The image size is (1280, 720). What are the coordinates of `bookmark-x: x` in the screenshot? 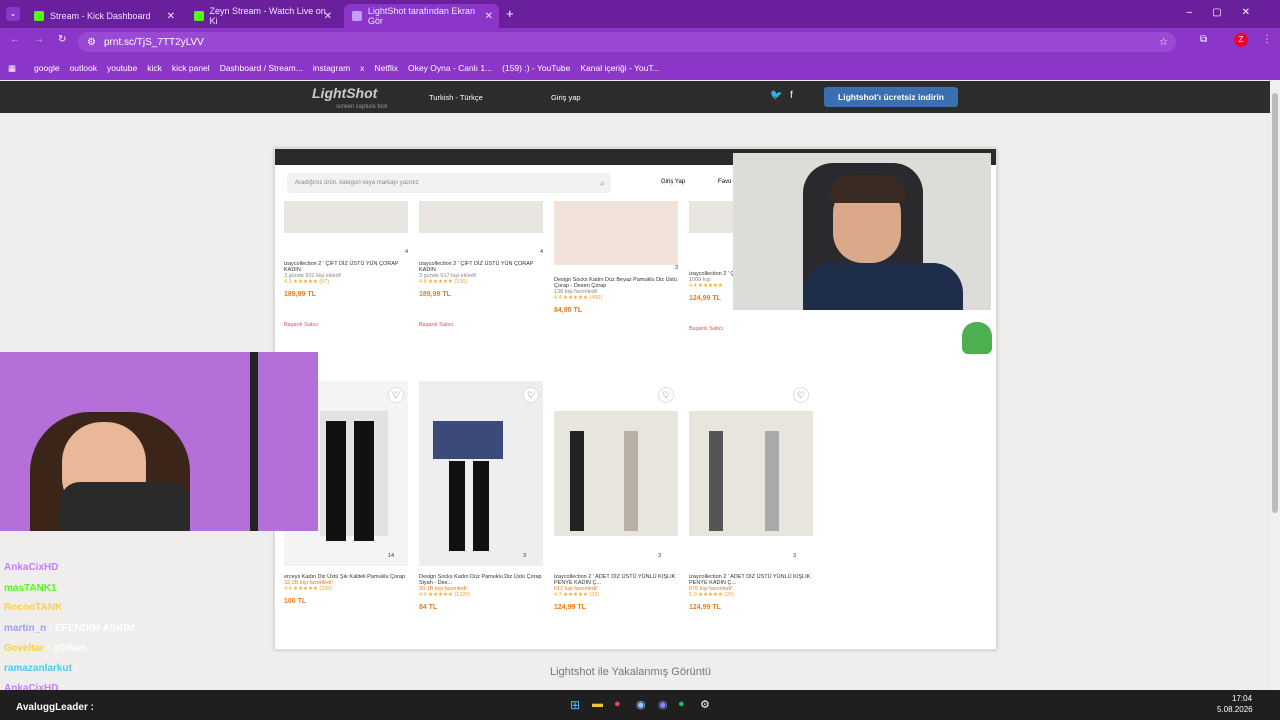 It's located at (362, 68).